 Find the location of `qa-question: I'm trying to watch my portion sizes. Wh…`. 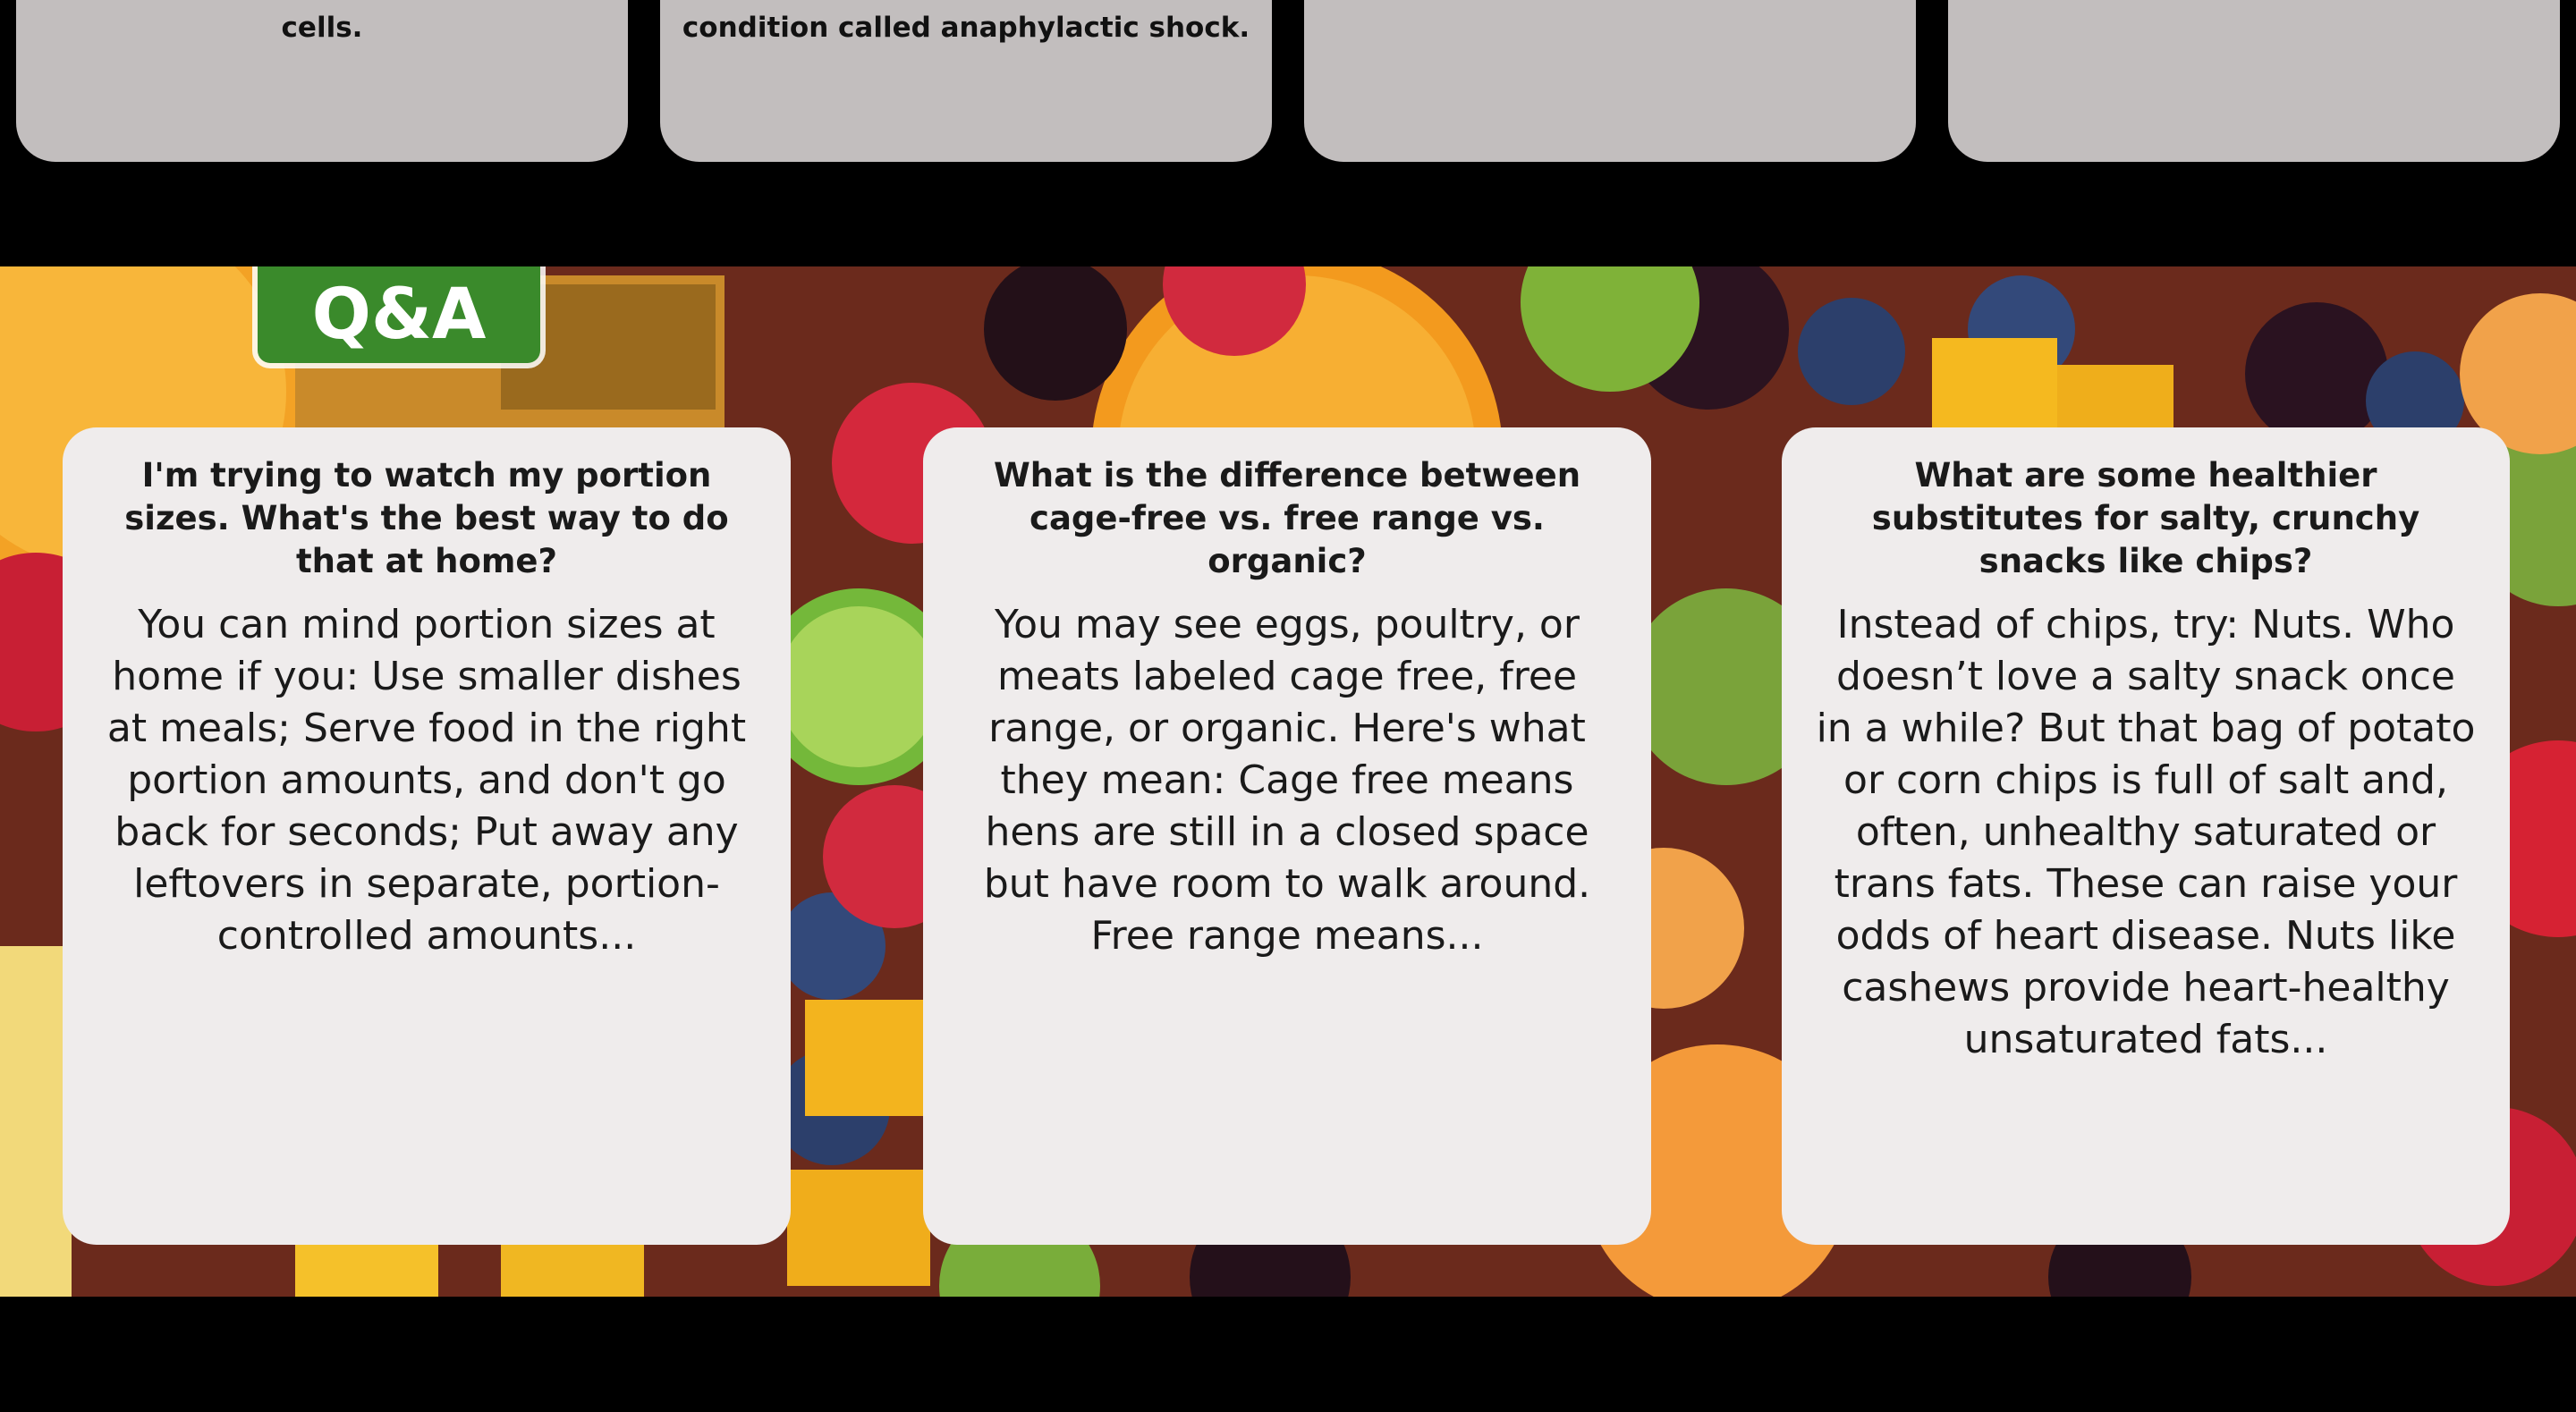

qa-question: I'm trying to watch my portion sizes. Wh… is located at coordinates (426, 518).